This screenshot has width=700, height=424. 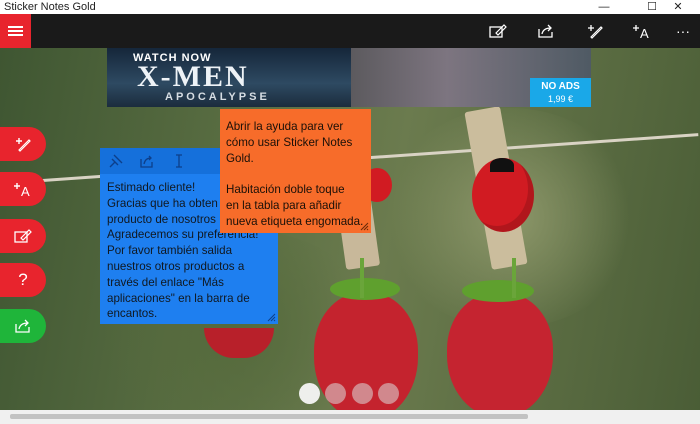 What do you see at coordinates (678, 7) in the screenshot?
I see `close-button: ✕` at bounding box center [678, 7].